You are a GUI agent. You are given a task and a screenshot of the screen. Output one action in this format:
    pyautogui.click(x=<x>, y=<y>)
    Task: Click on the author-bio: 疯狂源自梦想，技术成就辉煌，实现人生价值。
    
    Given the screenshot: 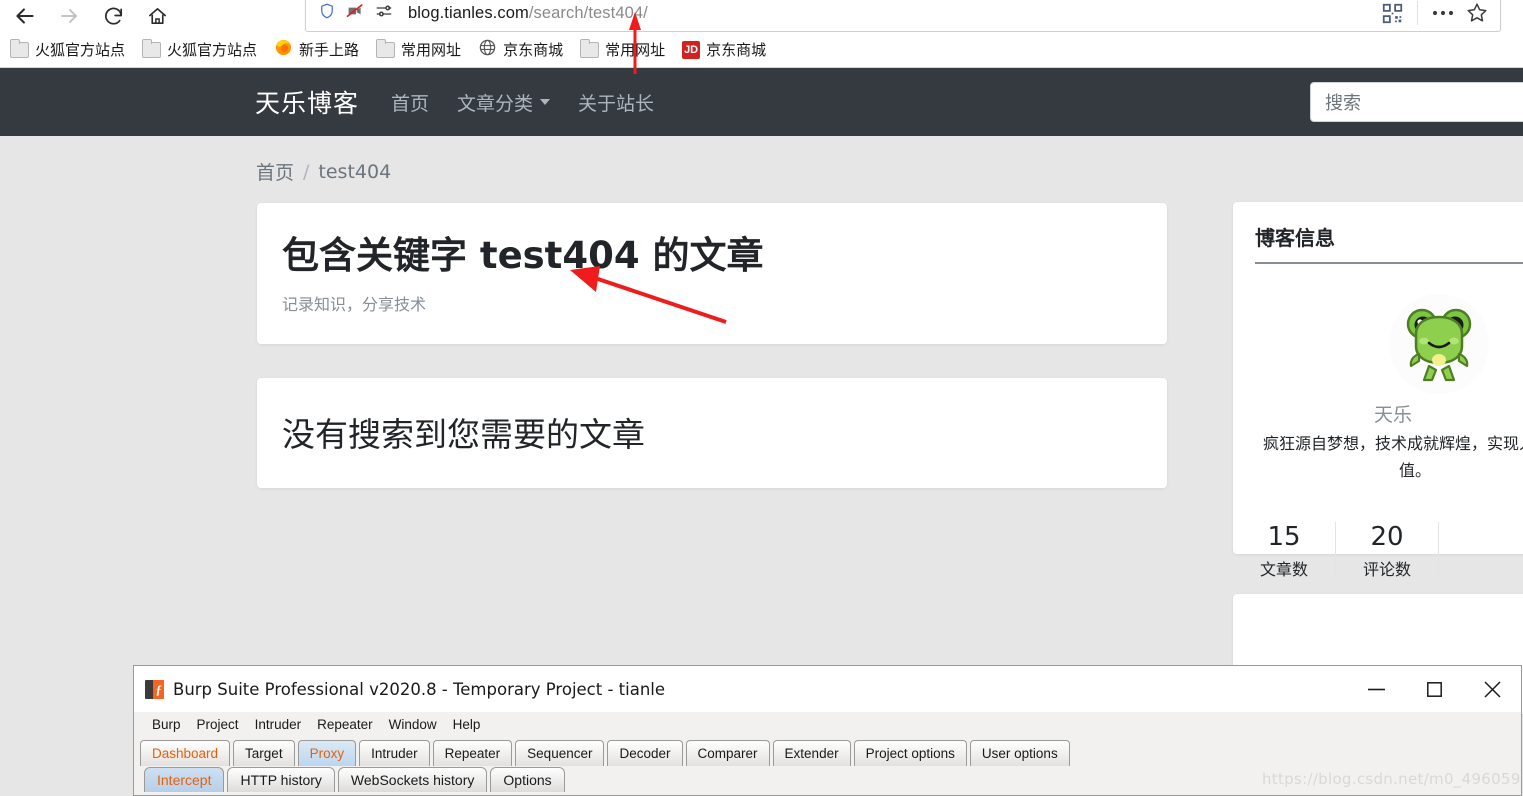 What is the action you would take?
    pyautogui.click(x=1392, y=457)
    